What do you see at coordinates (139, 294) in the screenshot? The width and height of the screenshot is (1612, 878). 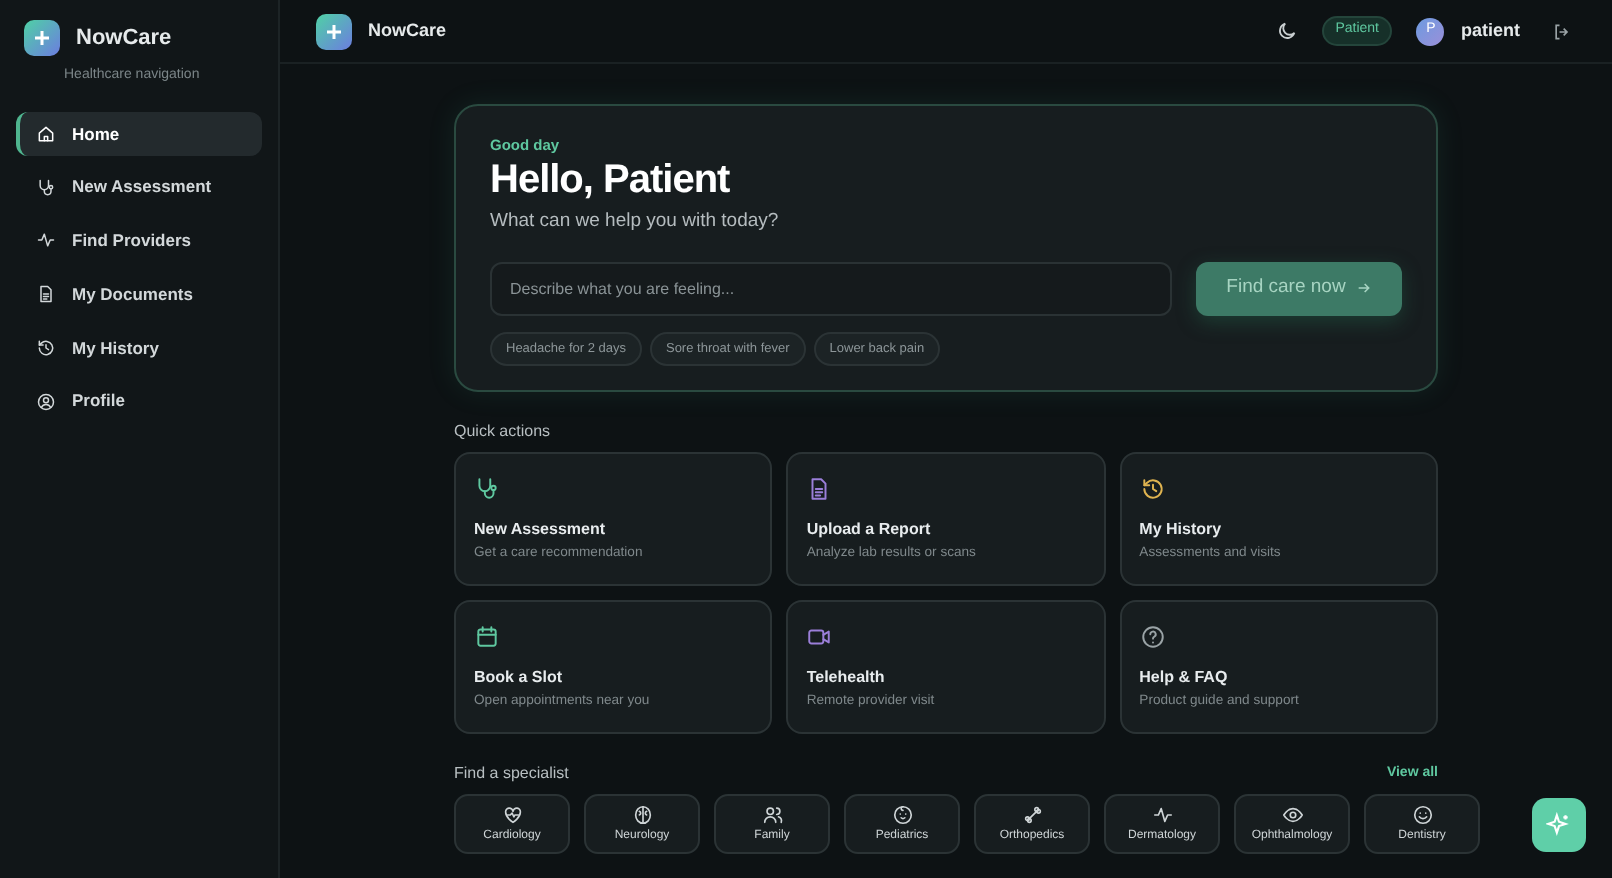 I see `sidebar-item: My Documents` at bounding box center [139, 294].